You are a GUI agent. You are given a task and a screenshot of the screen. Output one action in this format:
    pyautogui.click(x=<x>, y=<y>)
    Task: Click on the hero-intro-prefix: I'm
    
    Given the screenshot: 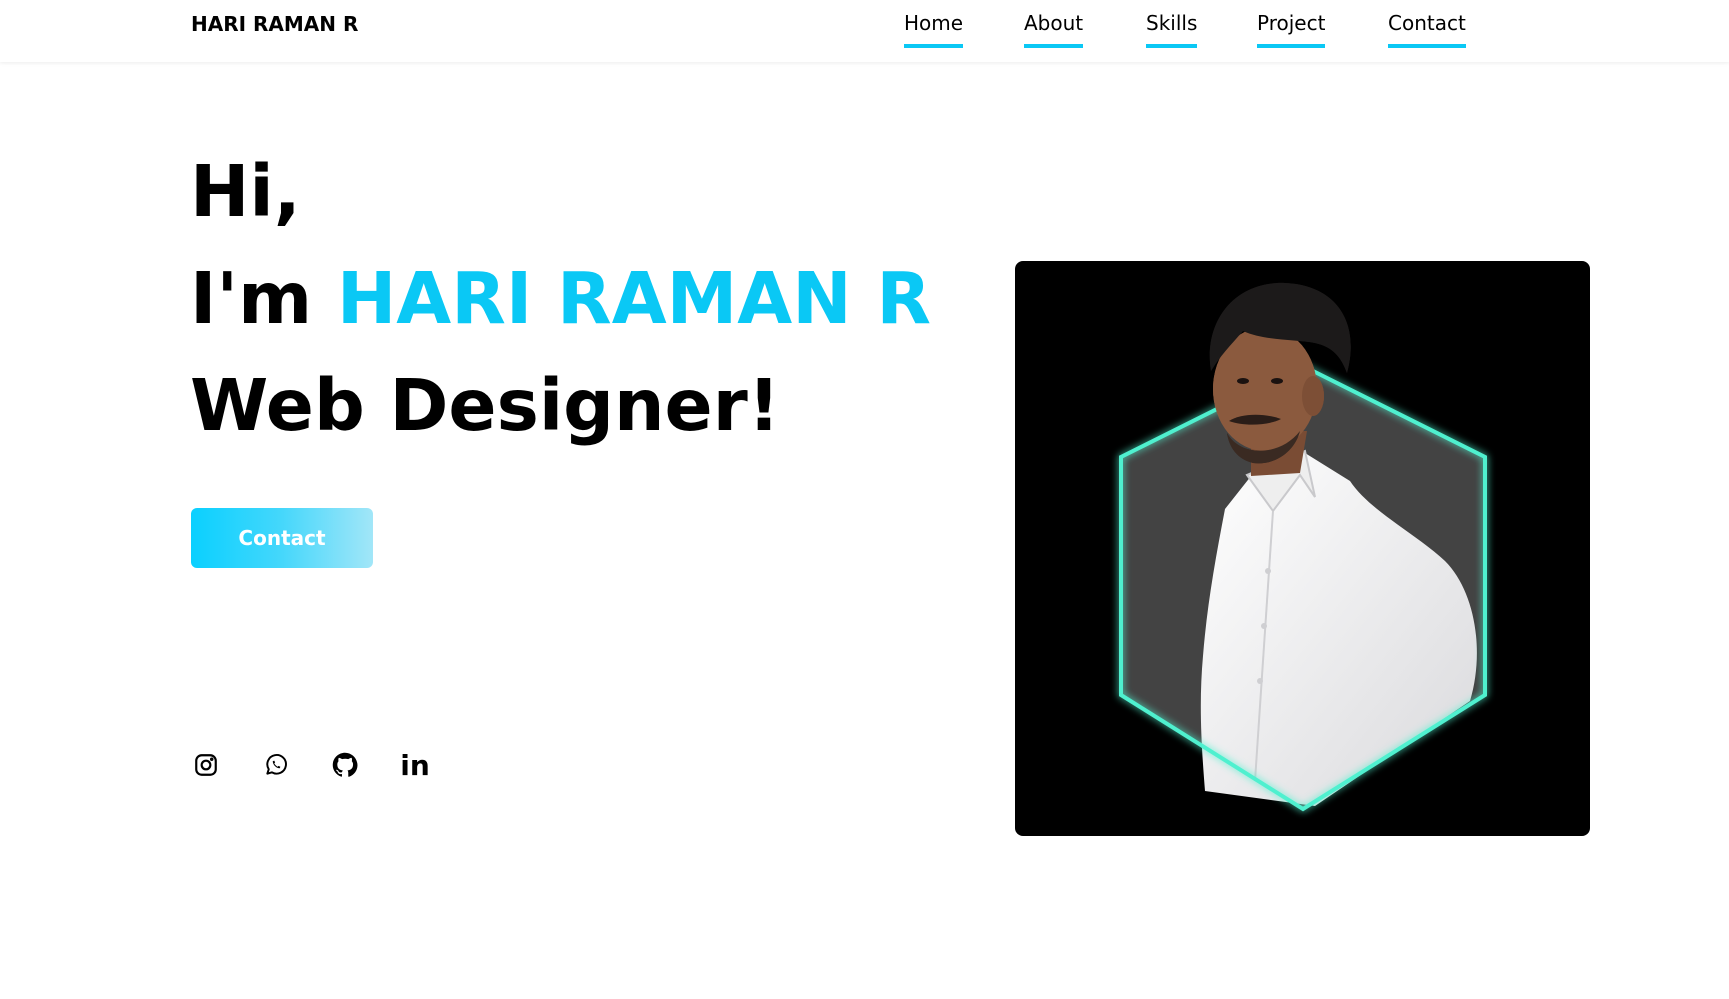 What is the action you would take?
    pyautogui.click(x=251, y=298)
    